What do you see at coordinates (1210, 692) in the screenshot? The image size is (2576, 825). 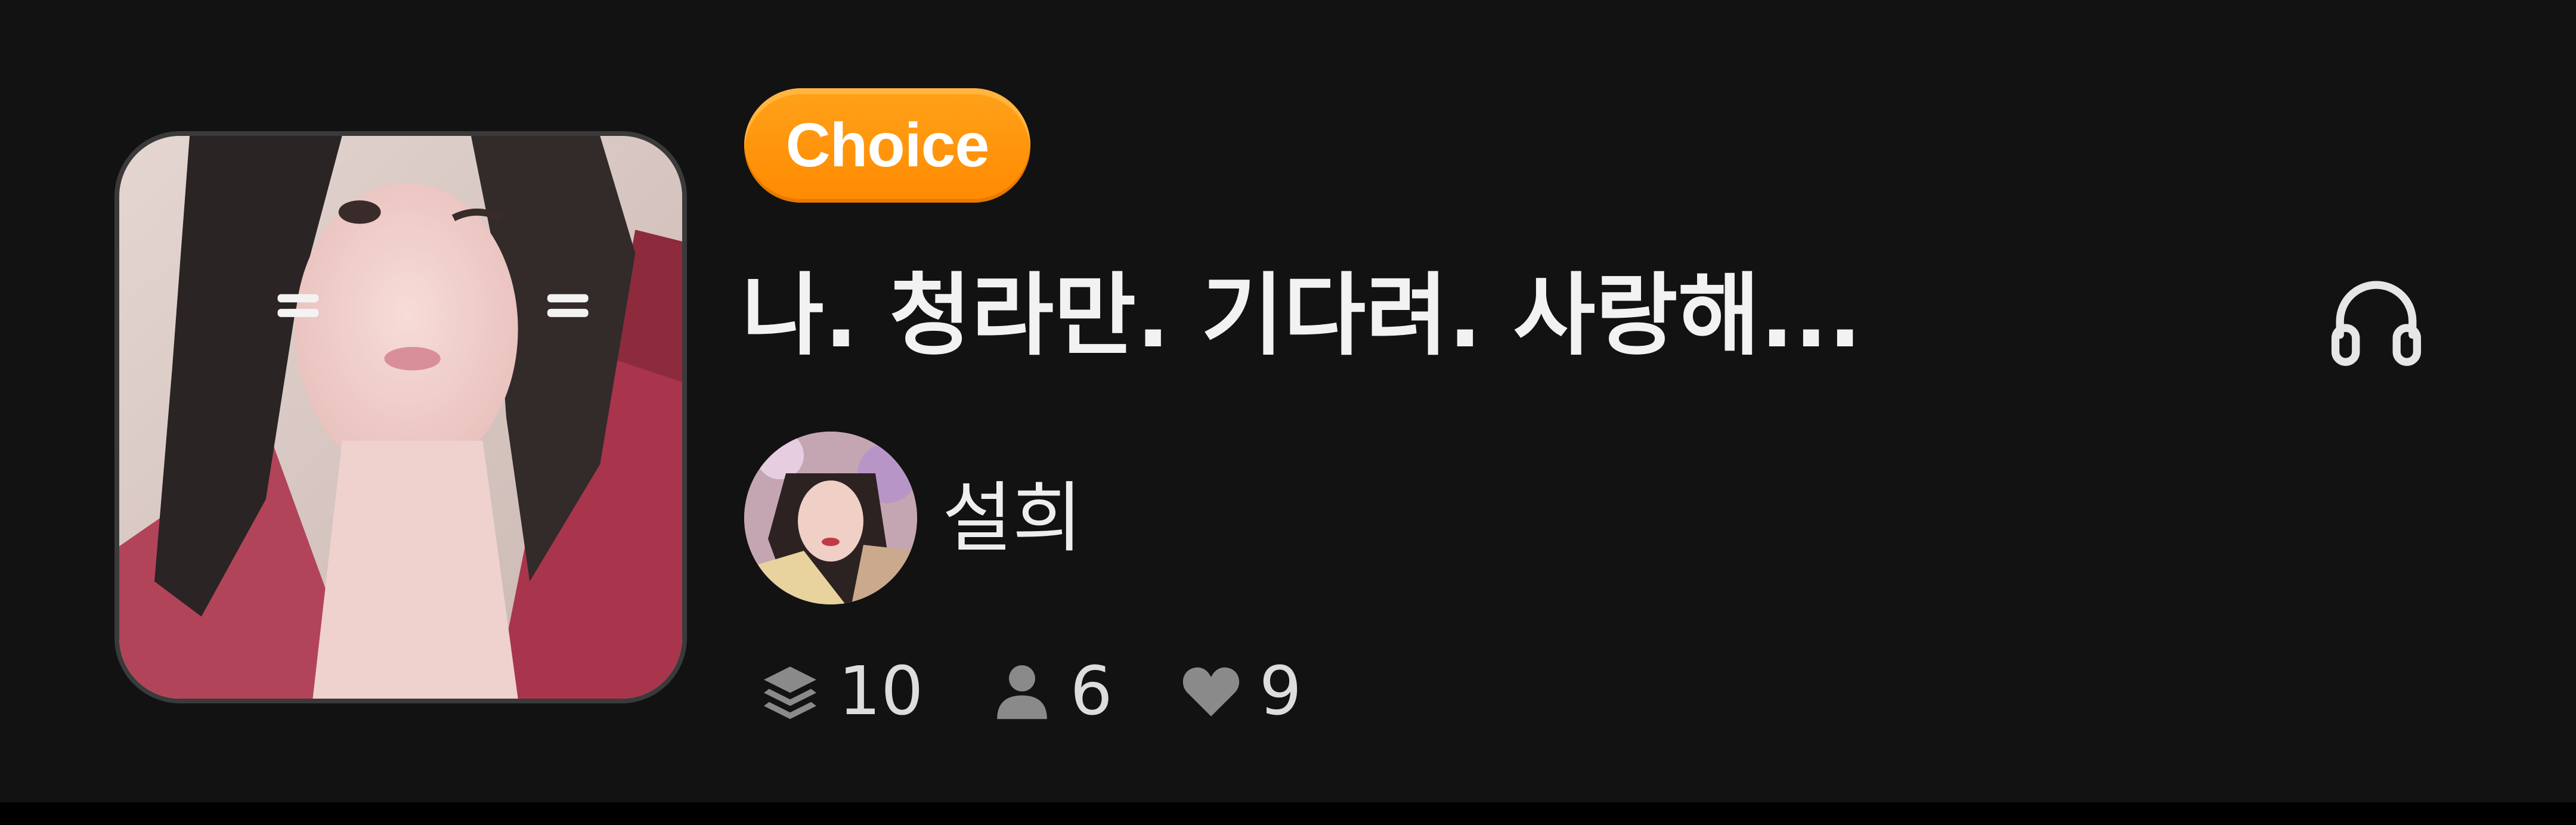 I see `heart-icon` at bounding box center [1210, 692].